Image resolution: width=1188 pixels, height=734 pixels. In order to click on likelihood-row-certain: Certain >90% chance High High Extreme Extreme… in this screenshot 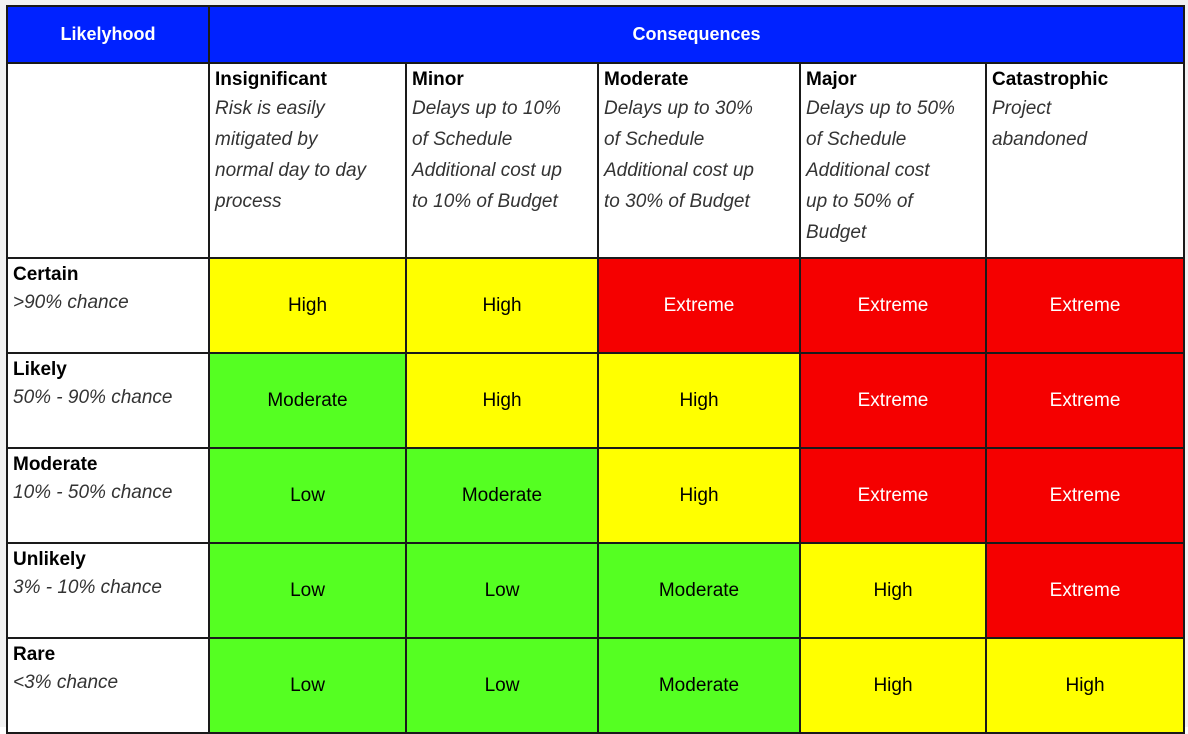, I will do `click(596, 305)`.